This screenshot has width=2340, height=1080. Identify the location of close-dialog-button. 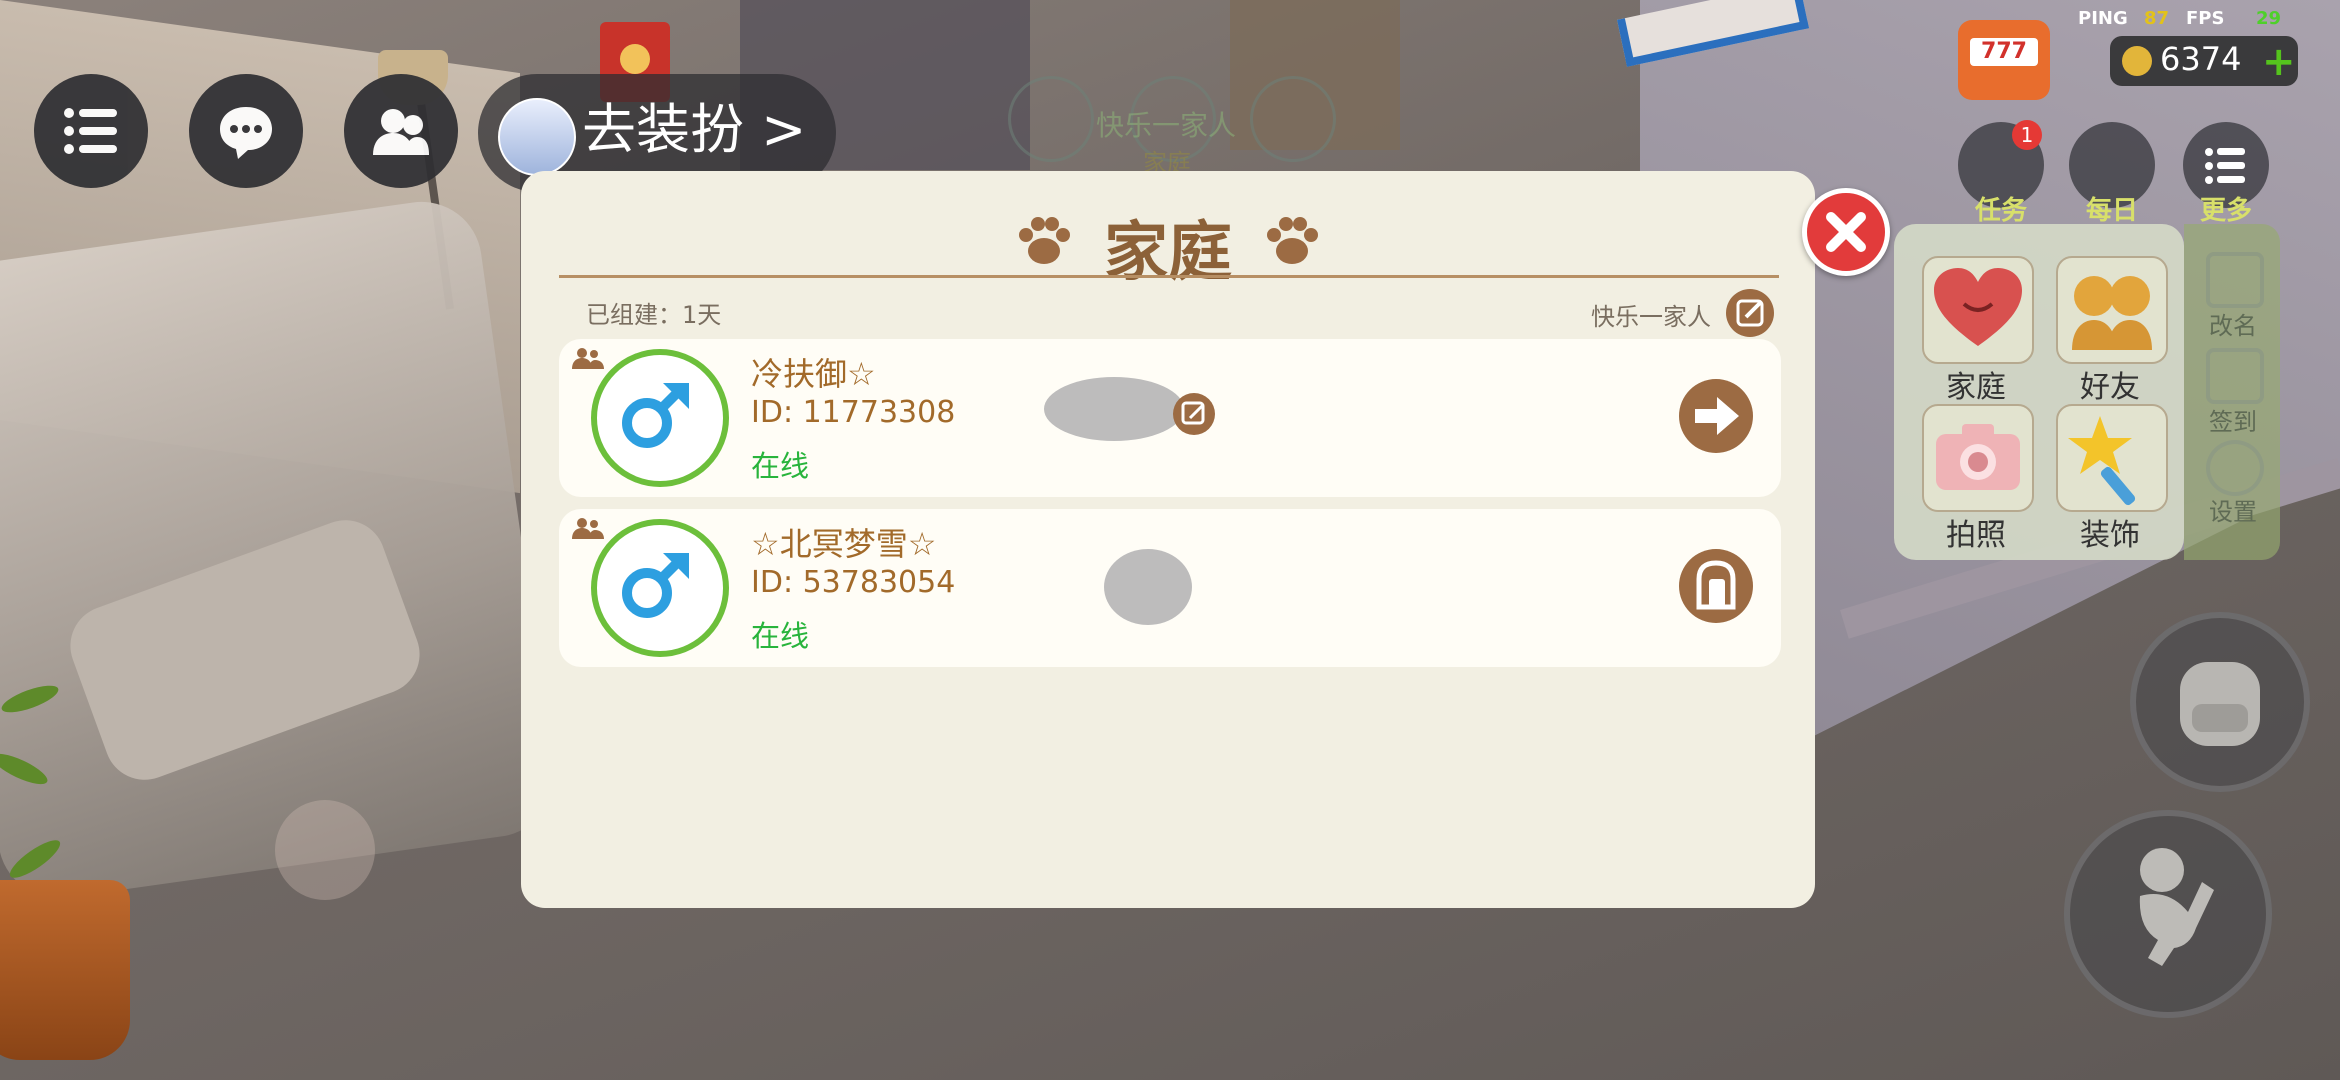
(1846, 232).